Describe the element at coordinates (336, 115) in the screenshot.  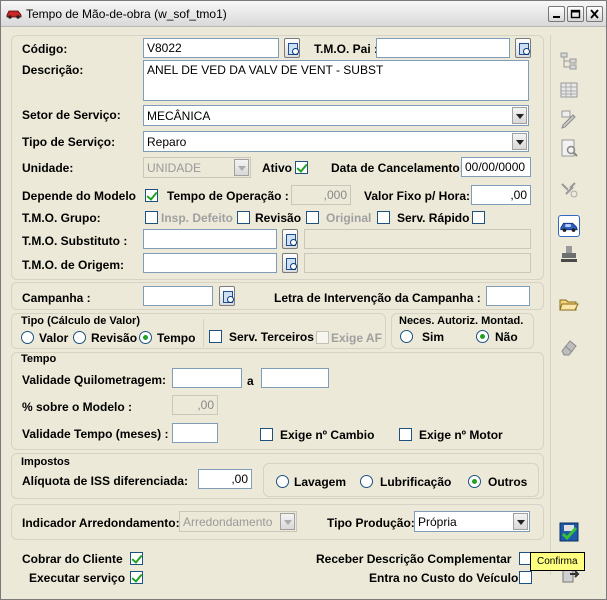
I see `setor-select: MECÂNICA` at that location.